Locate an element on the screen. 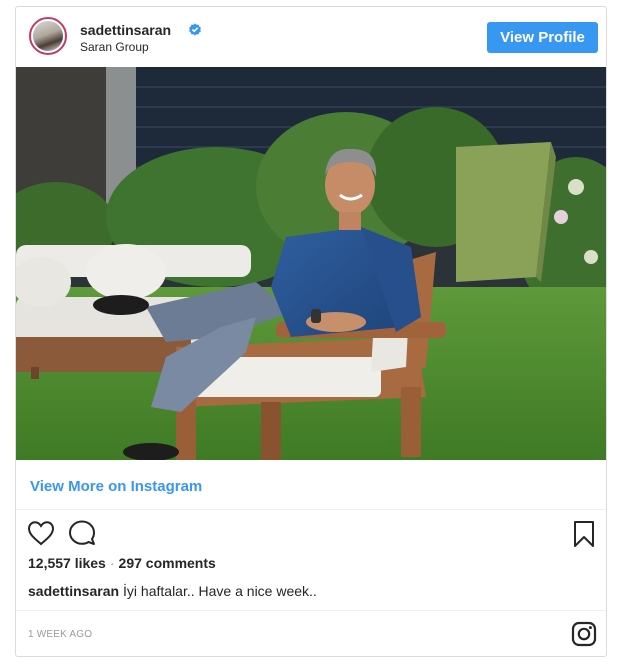 The image size is (620, 667). avatar-image is located at coordinates (48, 36).